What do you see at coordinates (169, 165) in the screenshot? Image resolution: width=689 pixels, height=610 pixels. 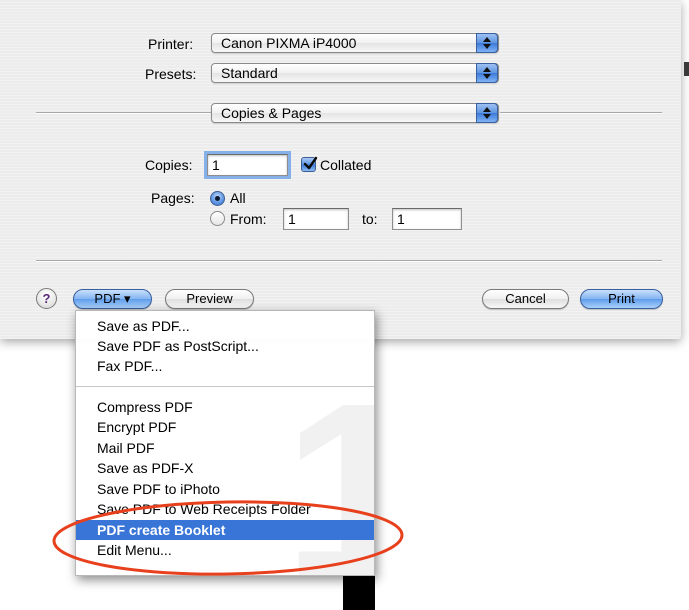 I see `copies-label: Copies:` at bounding box center [169, 165].